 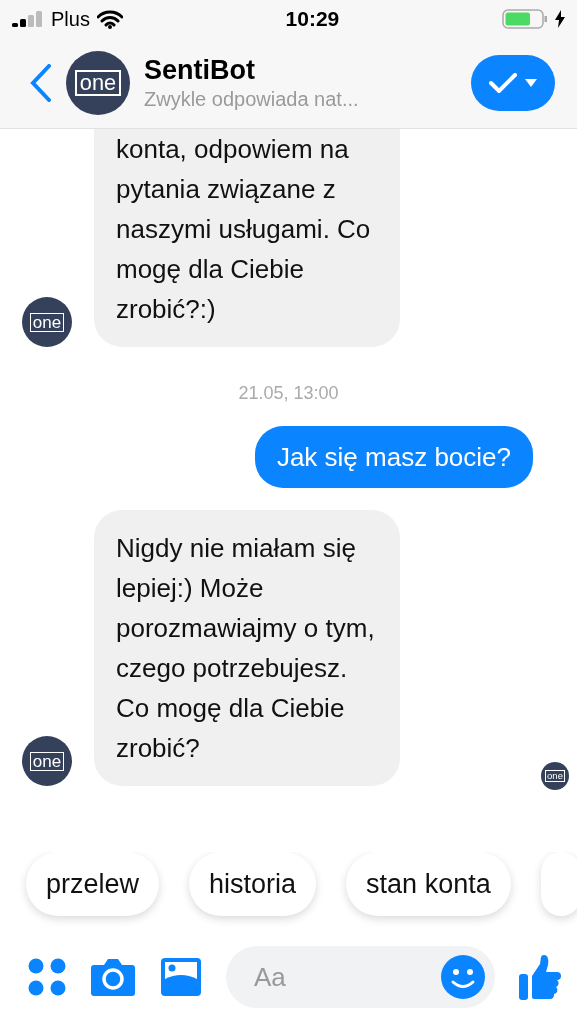 I want to click on quick-reply-chip: przelew, so click(x=93, y=884).